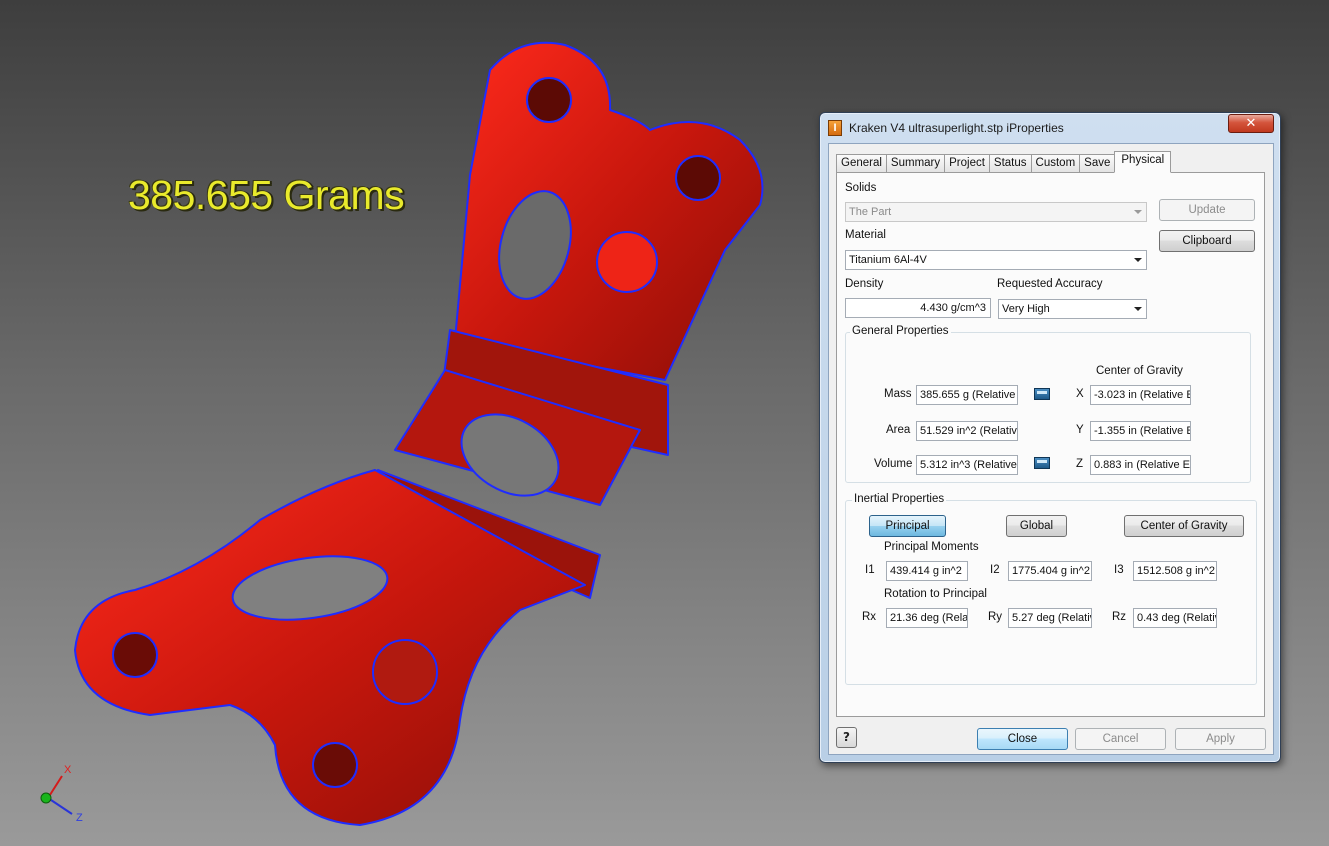 This screenshot has width=1329, height=846. Describe the element at coordinates (996, 212) in the screenshot. I see `solids-dropdown: The Part` at that location.